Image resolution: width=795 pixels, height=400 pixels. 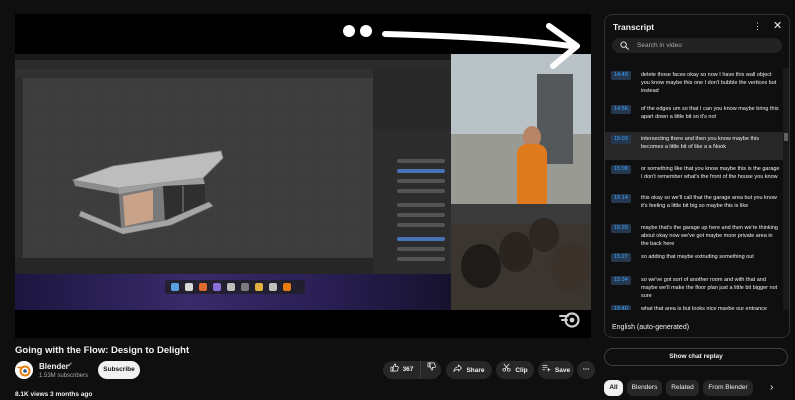 What do you see at coordinates (19, 168) in the screenshot?
I see `blender-toolbar` at bounding box center [19, 168].